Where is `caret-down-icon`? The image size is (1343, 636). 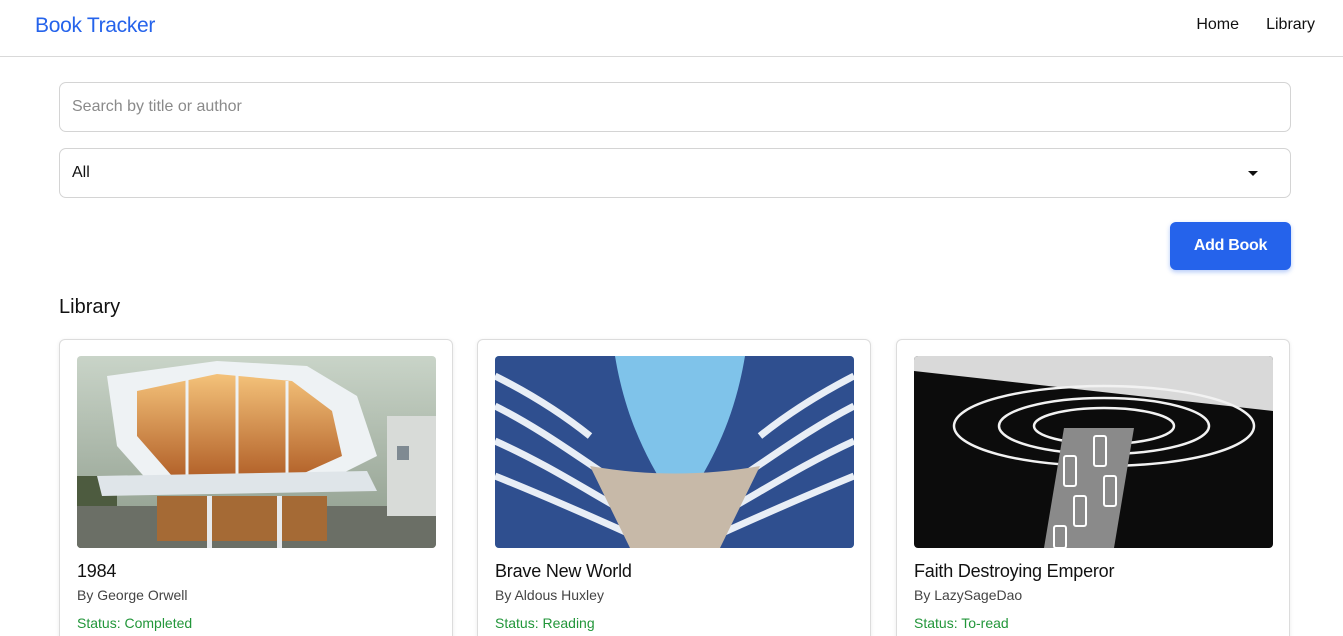
caret-down-icon is located at coordinates (1253, 173).